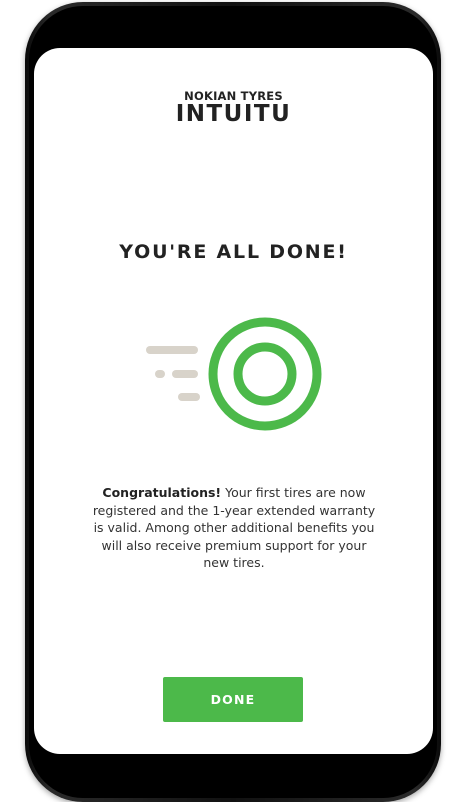  Describe the element at coordinates (162, 492) in the screenshot. I see `message-bold: Congratulations!` at that location.